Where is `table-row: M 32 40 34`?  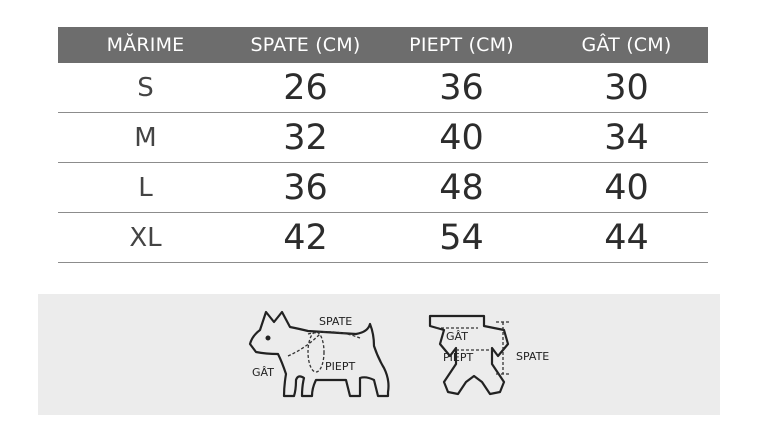
table-row: M 32 40 34 is located at coordinates (383, 137).